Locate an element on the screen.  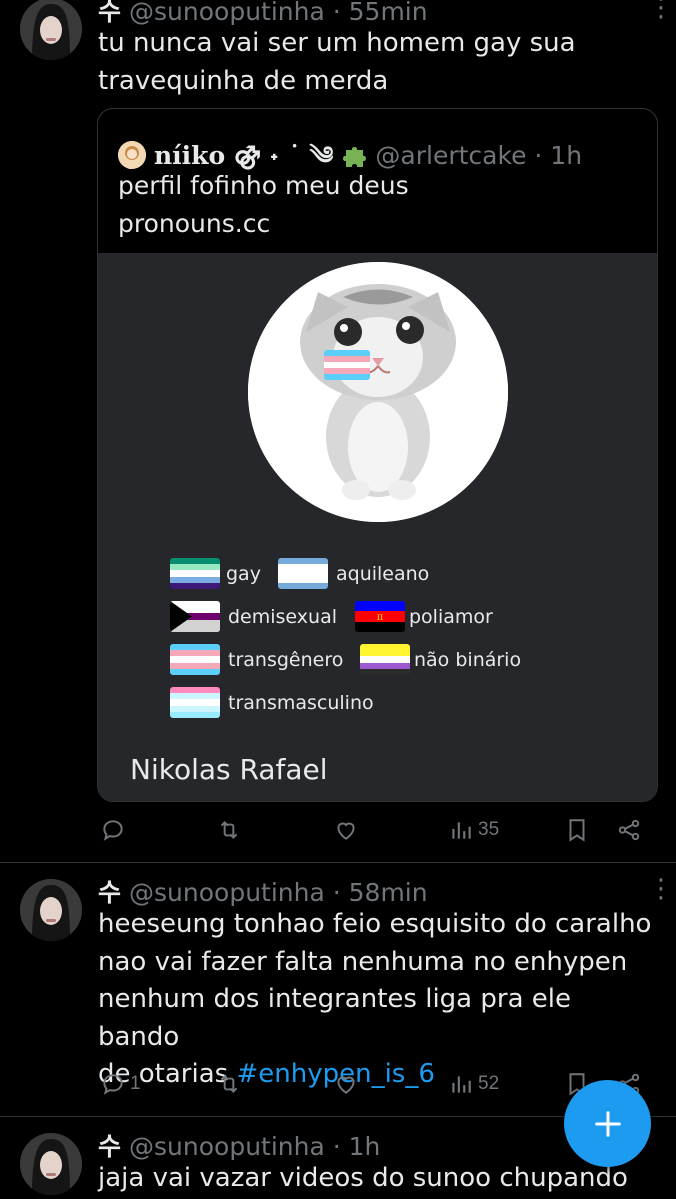
quote-text: perfil fofinho meu deus pronouns.cc is located at coordinates (263, 204).